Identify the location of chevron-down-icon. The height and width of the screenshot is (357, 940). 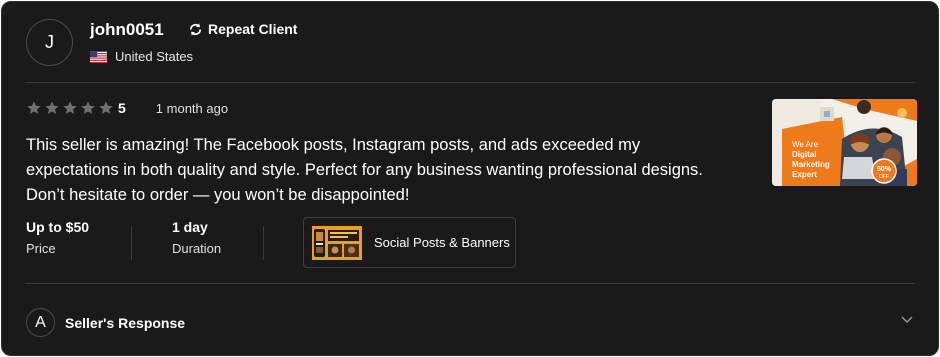
(907, 319).